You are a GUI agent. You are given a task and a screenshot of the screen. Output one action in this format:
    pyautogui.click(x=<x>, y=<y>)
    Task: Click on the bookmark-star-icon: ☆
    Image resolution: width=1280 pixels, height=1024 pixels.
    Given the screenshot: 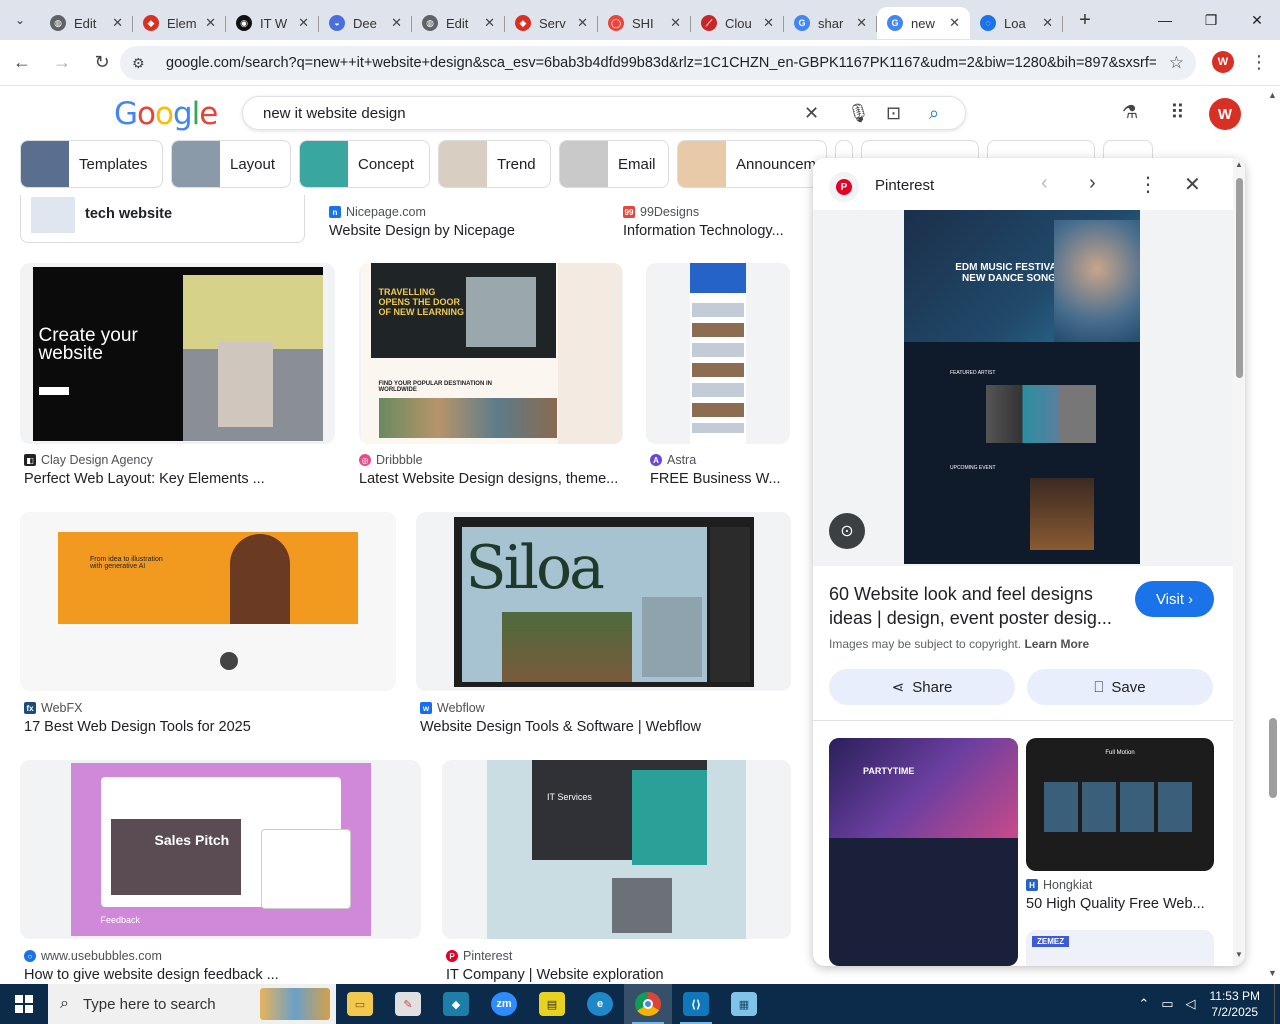 What is the action you would take?
    pyautogui.click(x=1176, y=63)
    